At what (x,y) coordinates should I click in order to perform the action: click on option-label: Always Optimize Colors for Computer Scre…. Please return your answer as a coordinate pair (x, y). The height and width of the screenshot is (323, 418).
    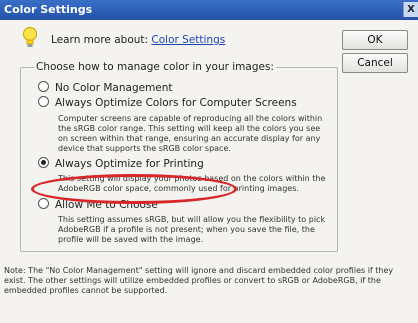
    Looking at the image, I should click on (176, 103).